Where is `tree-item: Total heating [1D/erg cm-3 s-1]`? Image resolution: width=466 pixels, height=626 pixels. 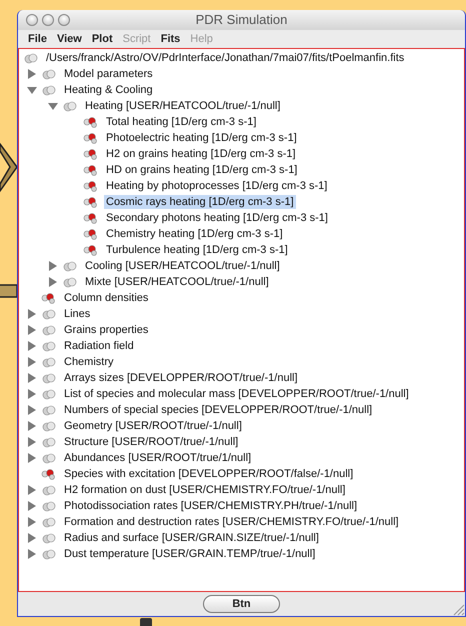
tree-item: Total heating [1D/erg cm-3 s-1] is located at coordinates (181, 122).